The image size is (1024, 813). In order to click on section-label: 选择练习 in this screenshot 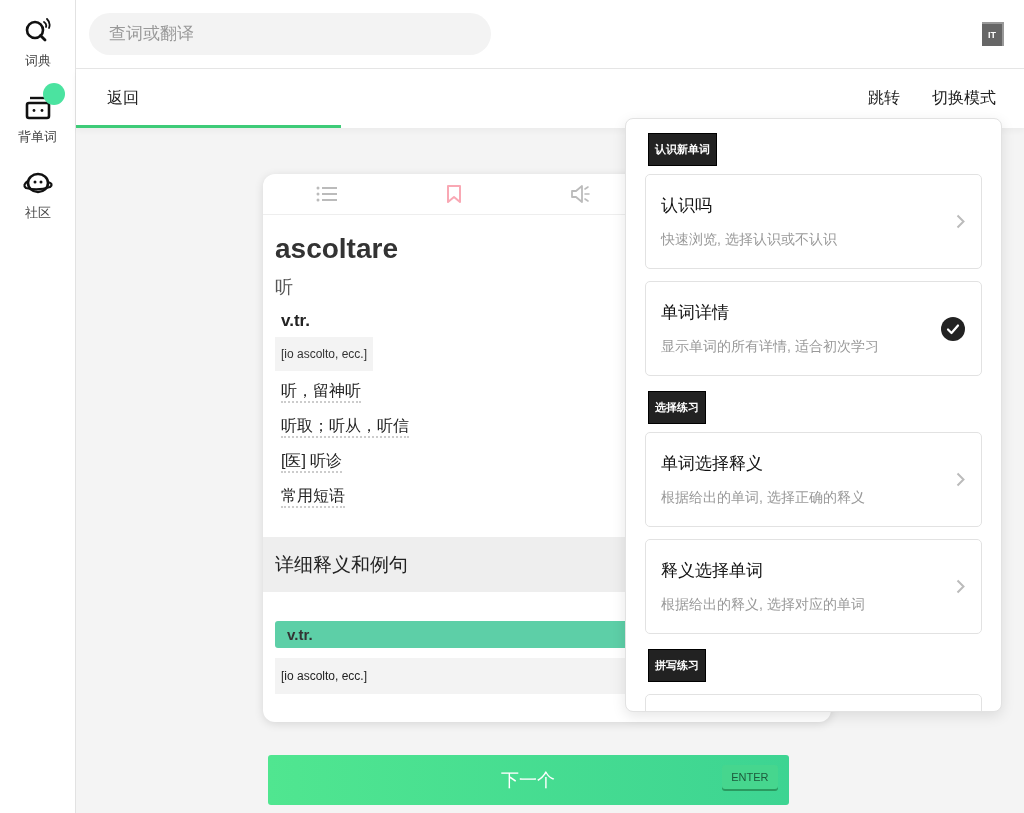, I will do `click(677, 407)`.